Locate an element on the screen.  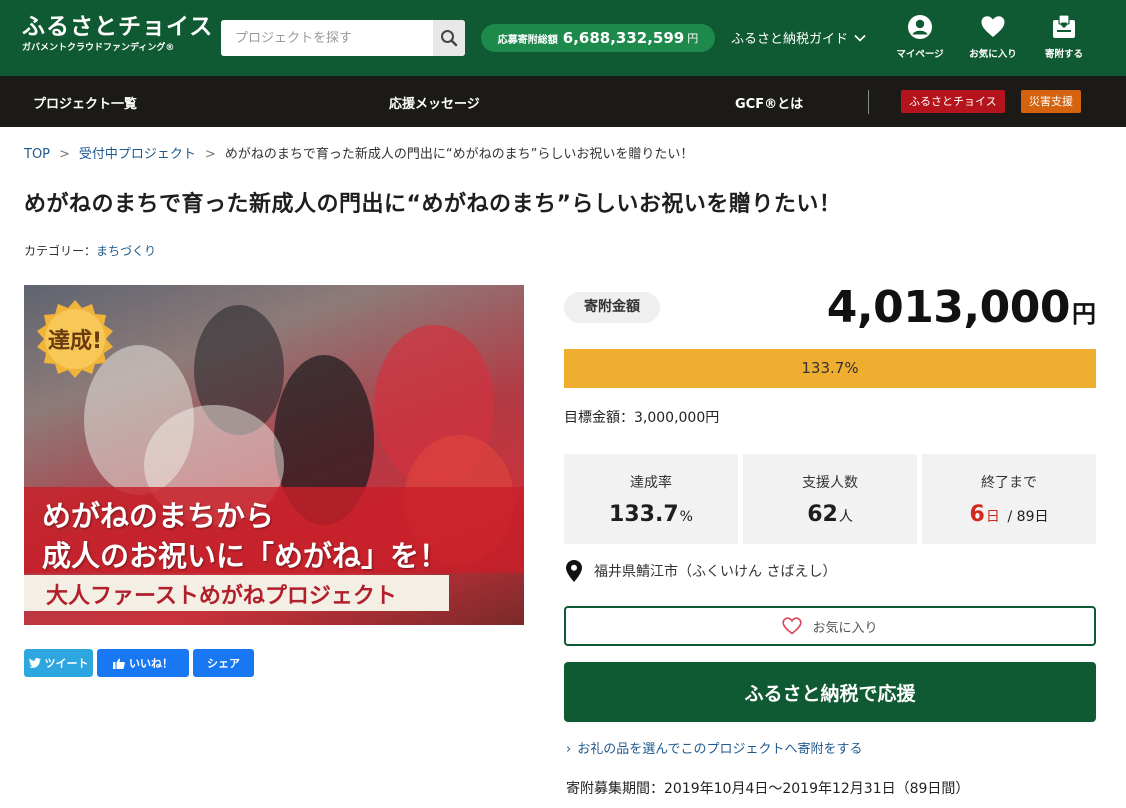
donate-link: 寄附する is located at coordinates (1064, 37).